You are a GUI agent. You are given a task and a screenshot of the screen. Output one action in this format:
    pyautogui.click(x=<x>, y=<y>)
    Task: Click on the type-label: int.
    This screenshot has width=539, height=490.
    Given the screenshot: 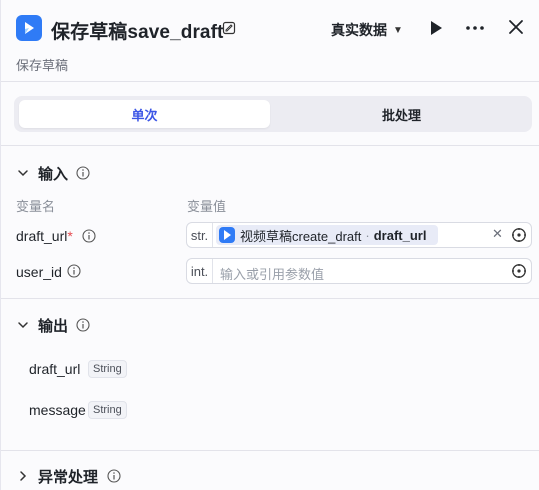 What is the action you would take?
    pyautogui.click(x=200, y=271)
    